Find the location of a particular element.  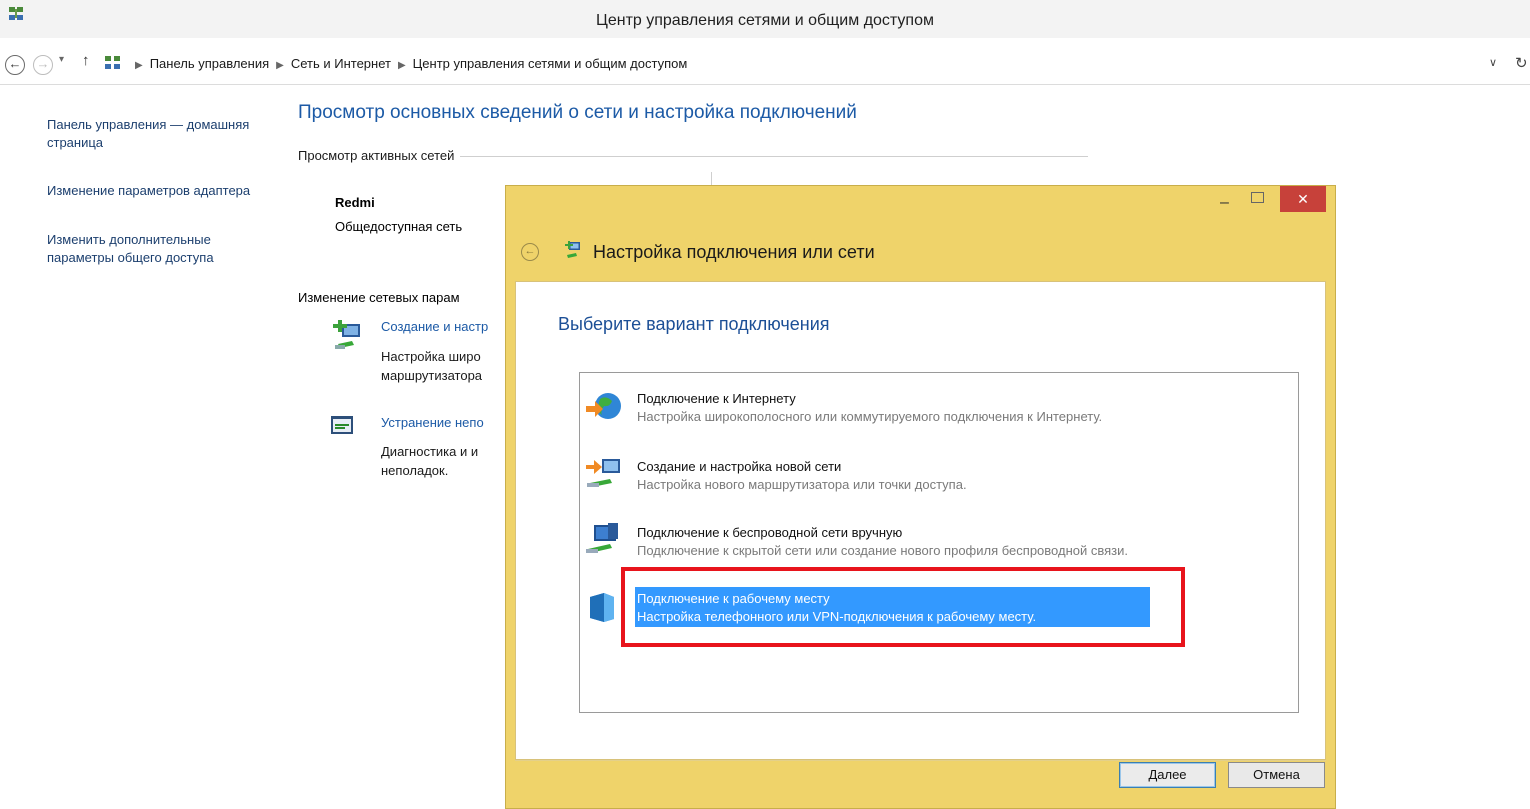

window-title: Центр управления сетями и общим доступом is located at coordinates (765, 20).